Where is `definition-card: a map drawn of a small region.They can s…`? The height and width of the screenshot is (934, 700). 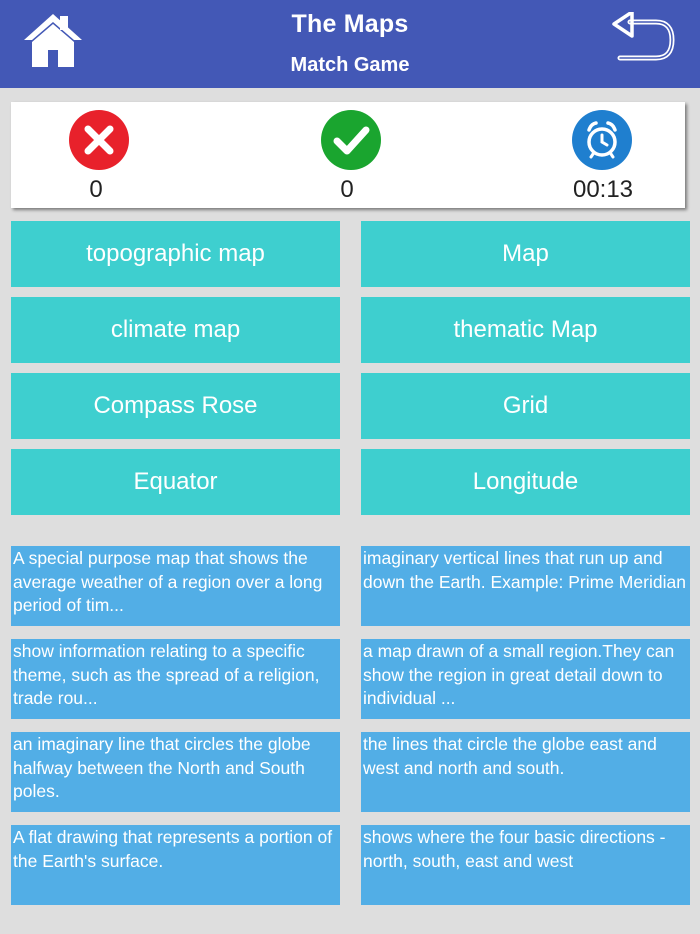
definition-card: a map drawn of a small region.They can s… is located at coordinates (525, 679).